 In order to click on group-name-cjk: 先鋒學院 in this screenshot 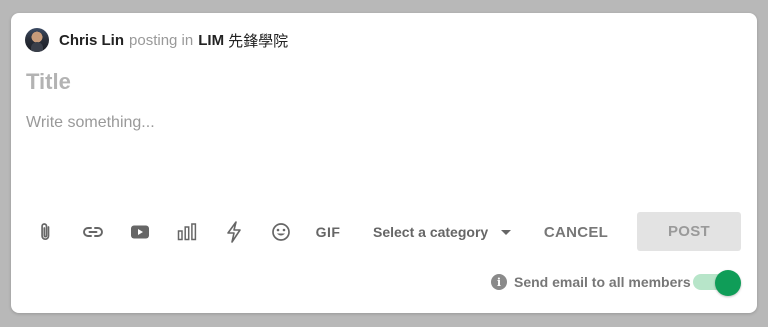, I will do `click(258, 40)`.